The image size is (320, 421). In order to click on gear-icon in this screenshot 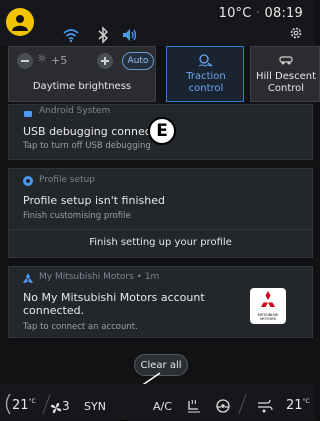, I will do `click(296, 33)`.